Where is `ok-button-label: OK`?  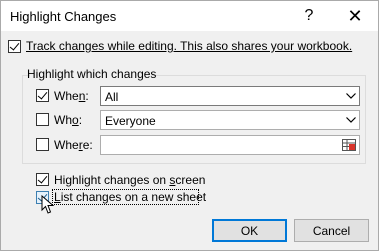 ok-button-label: OK is located at coordinates (249, 230).